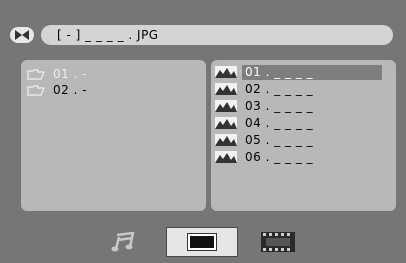  I want to click on current-path-field: [ - ] _ _ _ _ . JPG, so click(217, 35).